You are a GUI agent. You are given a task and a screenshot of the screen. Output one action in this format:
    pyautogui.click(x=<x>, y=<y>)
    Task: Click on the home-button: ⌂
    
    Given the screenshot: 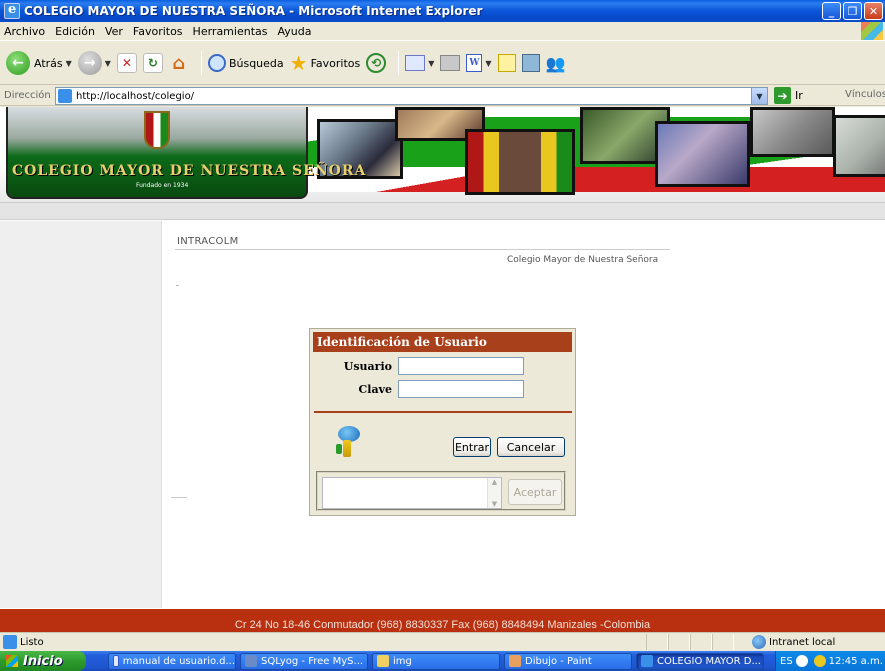 What is the action you would take?
    pyautogui.click(x=179, y=63)
    